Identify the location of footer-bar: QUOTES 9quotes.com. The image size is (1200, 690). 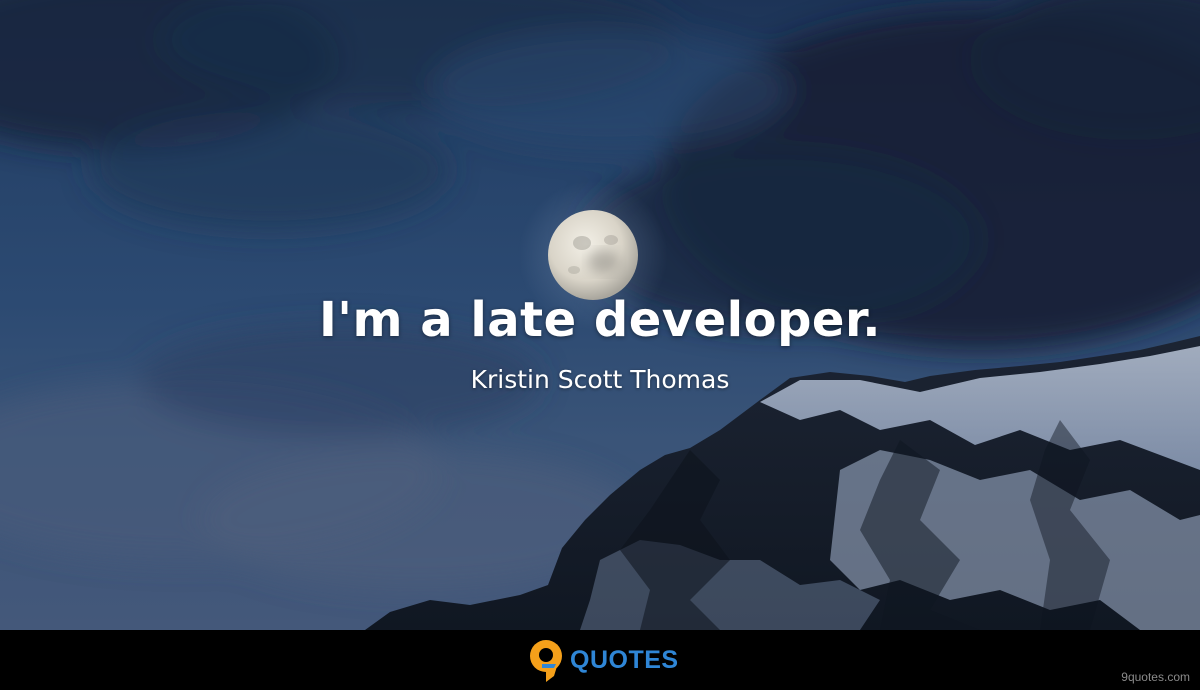
(600, 660).